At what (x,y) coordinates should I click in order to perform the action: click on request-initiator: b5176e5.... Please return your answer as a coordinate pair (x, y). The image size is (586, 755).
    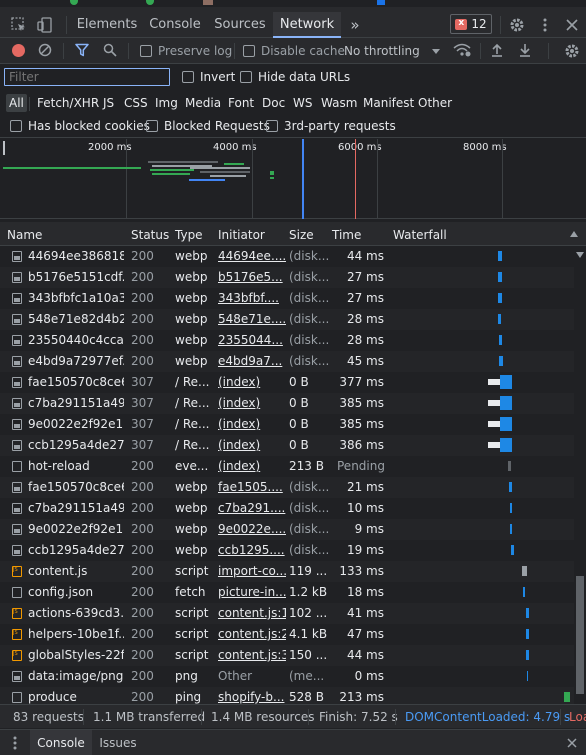
    Looking at the image, I should click on (252, 277).